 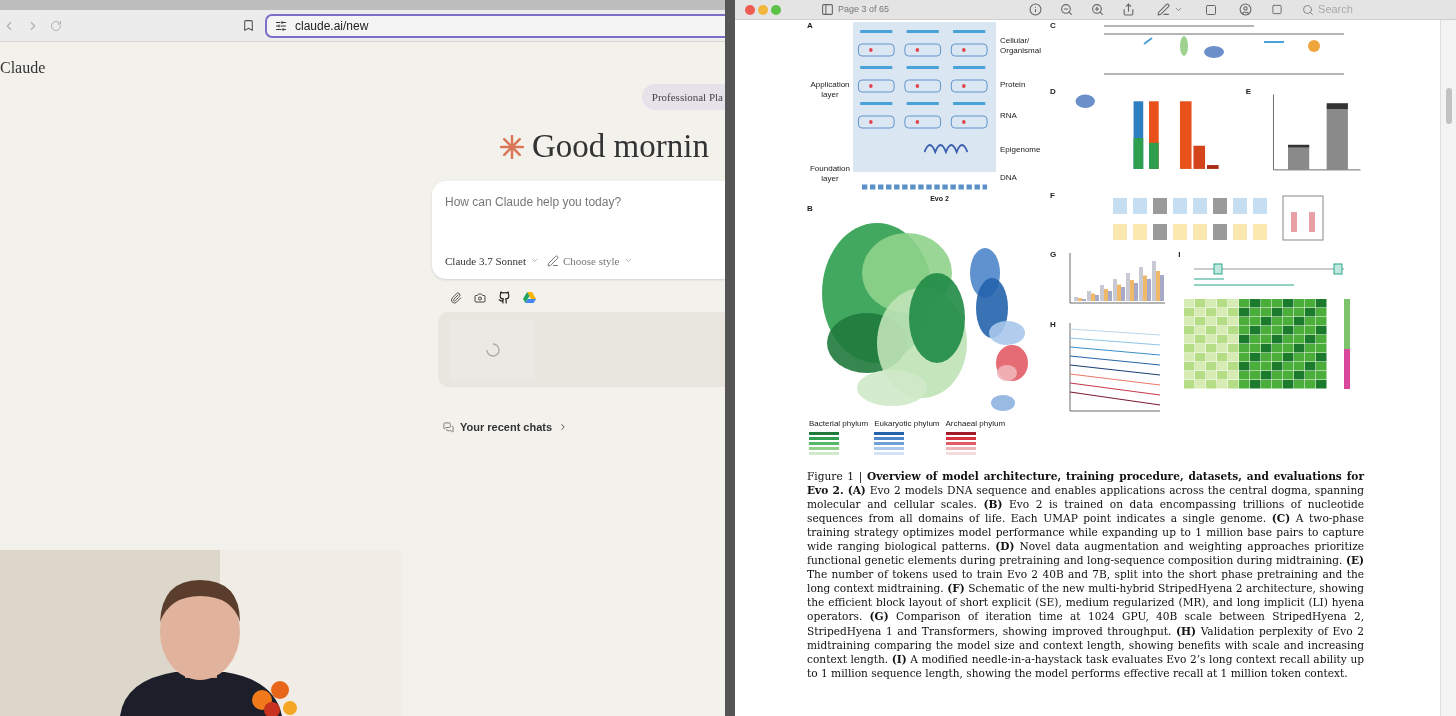 What do you see at coordinates (864, 9) in the screenshot?
I see `page-indicator: Page 3 of 65` at bounding box center [864, 9].